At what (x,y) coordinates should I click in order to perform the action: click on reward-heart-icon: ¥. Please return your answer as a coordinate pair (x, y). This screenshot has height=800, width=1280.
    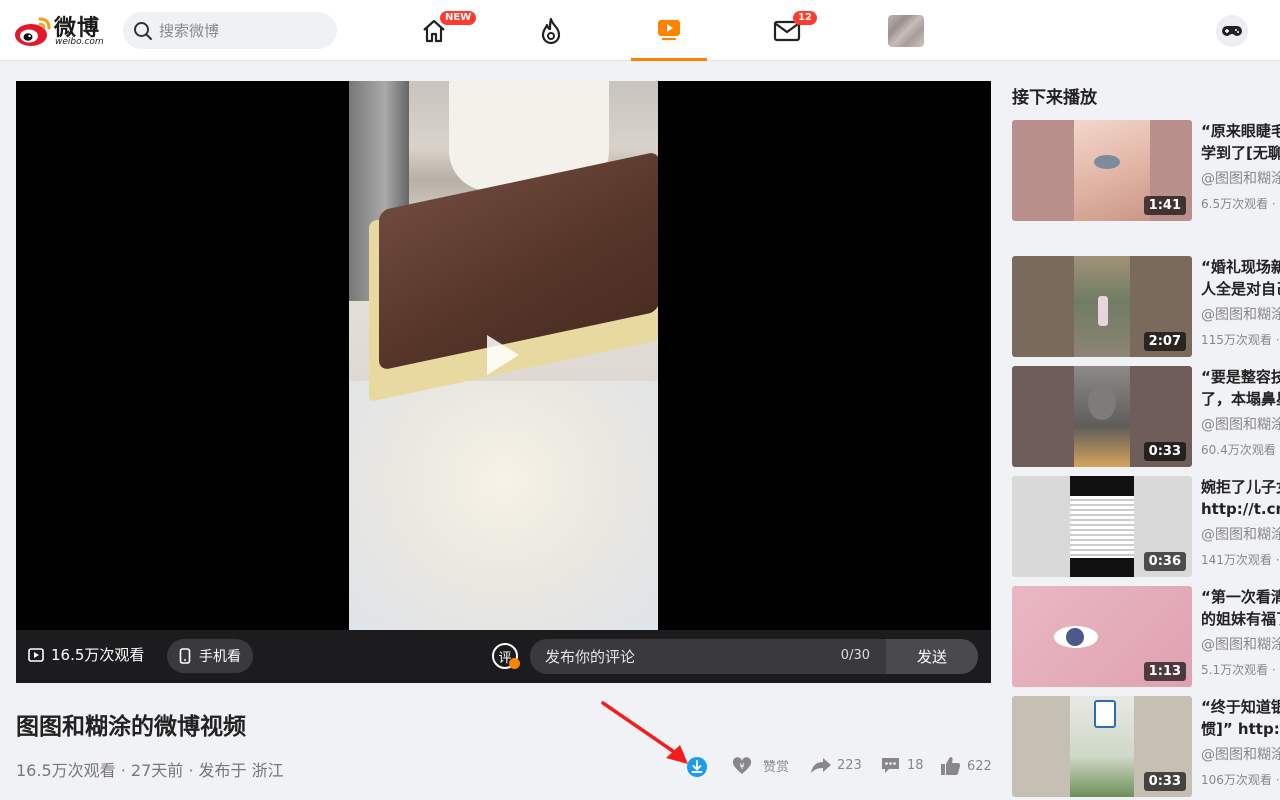
    Looking at the image, I should click on (742, 765).